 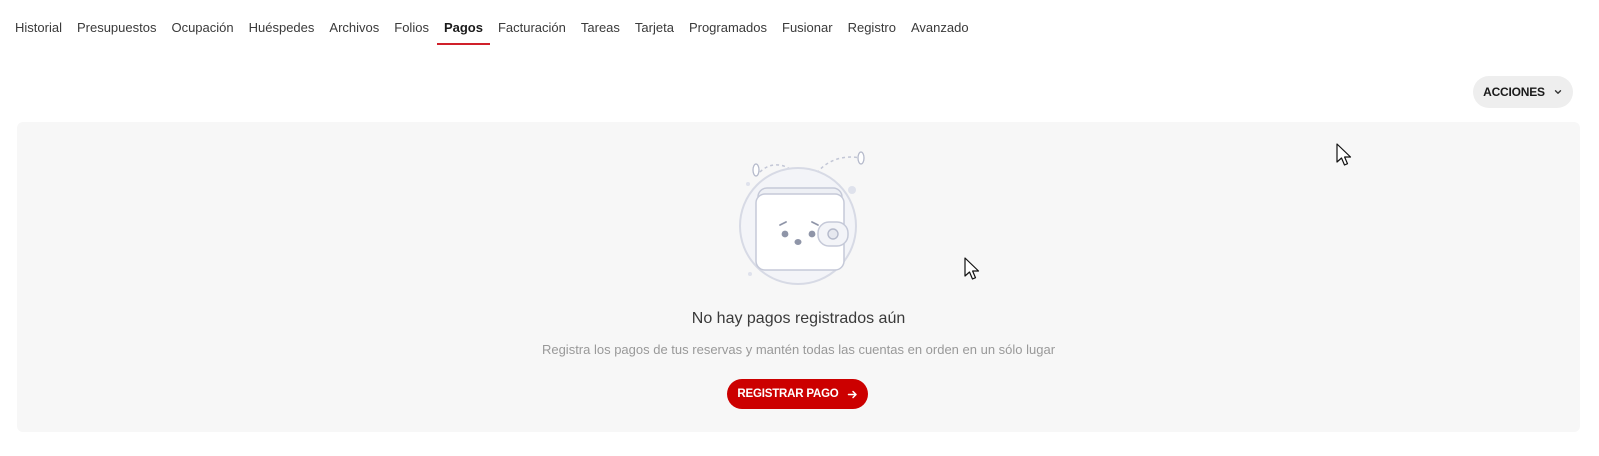 What do you see at coordinates (1514, 92) in the screenshot?
I see `actions-button-label: ACCIONES` at bounding box center [1514, 92].